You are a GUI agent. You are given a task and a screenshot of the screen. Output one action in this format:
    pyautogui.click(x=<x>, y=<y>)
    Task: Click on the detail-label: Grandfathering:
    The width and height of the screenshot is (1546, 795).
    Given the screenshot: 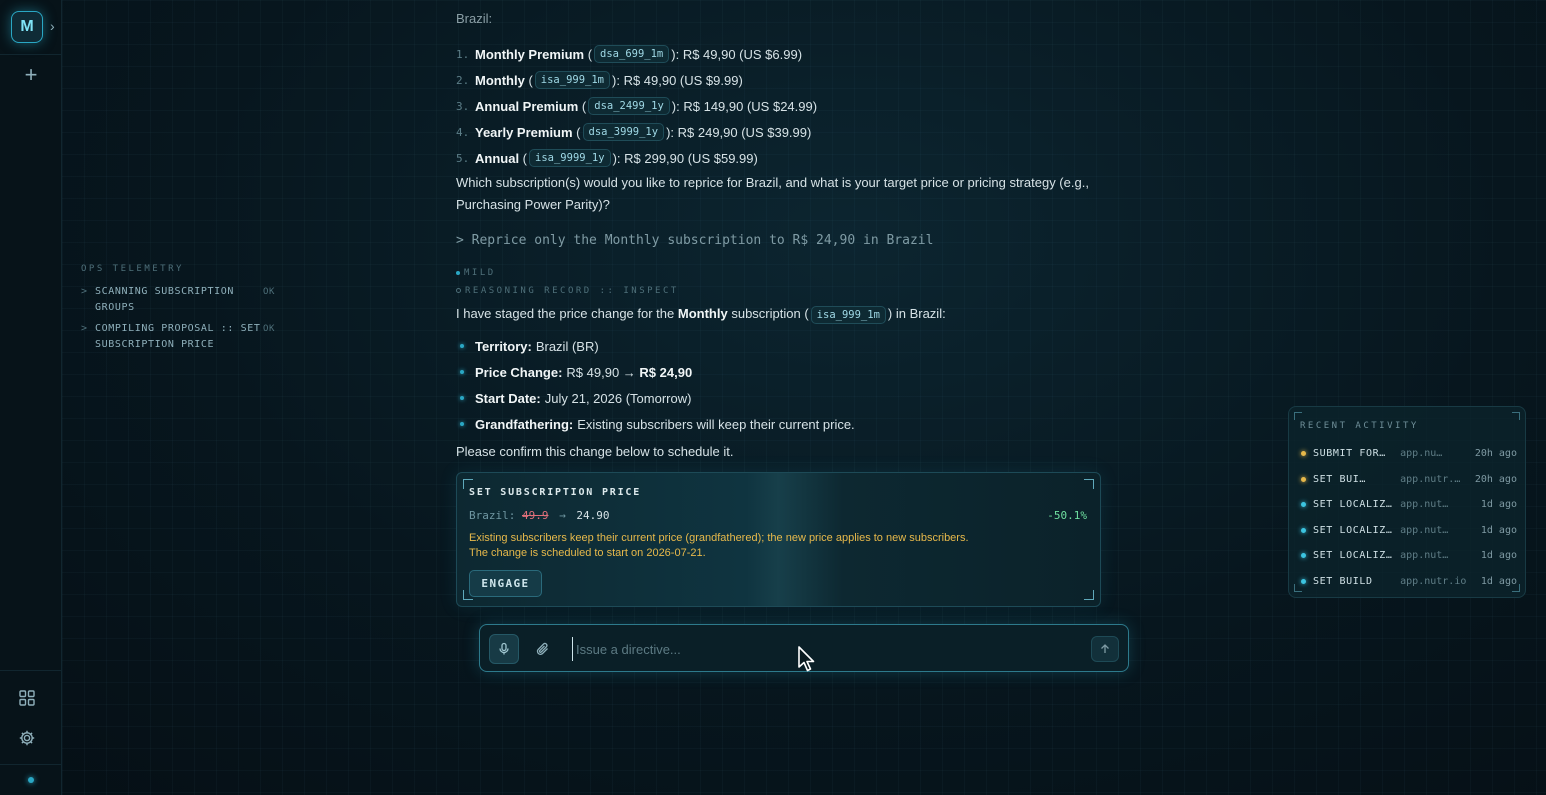 What is the action you would take?
    pyautogui.click(x=524, y=424)
    